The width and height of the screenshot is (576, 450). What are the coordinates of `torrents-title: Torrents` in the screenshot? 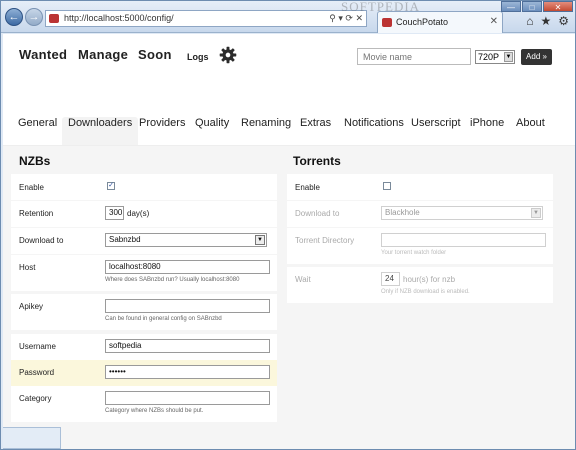 It's located at (317, 161).